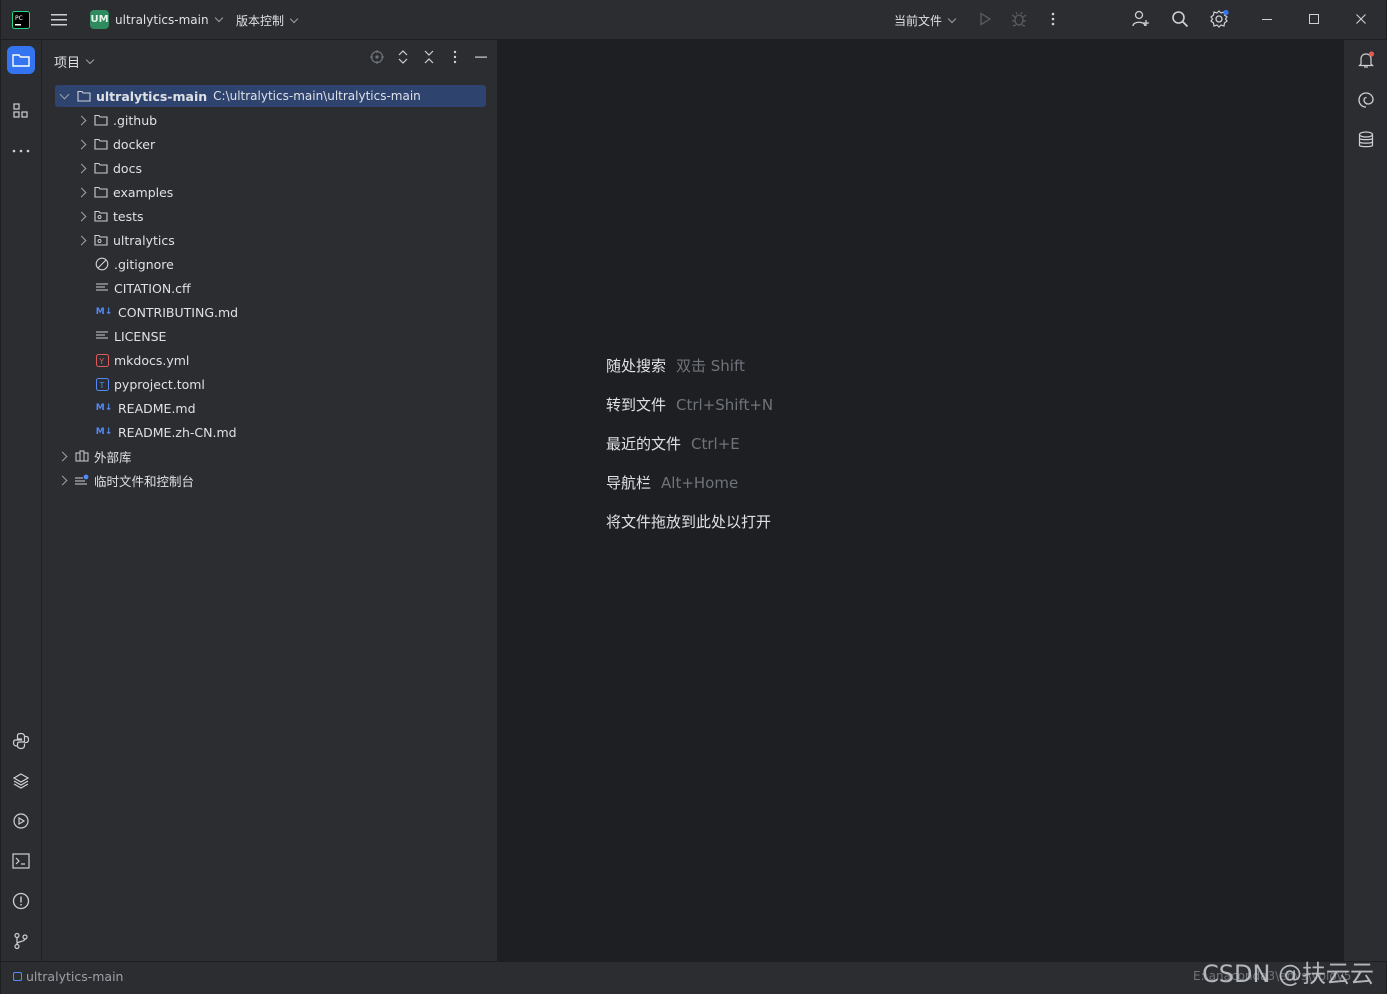 This screenshot has width=1387, height=994. I want to click on more-horizontal-icon, so click(21, 151).